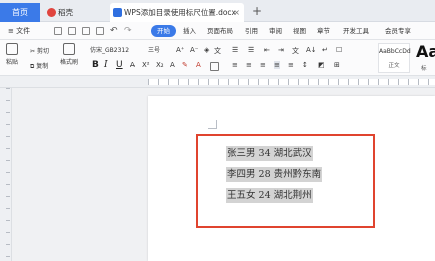 Image resolution: width=435 pixels, height=261 pixels. Describe the element at coordinates (69, 49) in the screenshot. I see `brush-icon` at that location.